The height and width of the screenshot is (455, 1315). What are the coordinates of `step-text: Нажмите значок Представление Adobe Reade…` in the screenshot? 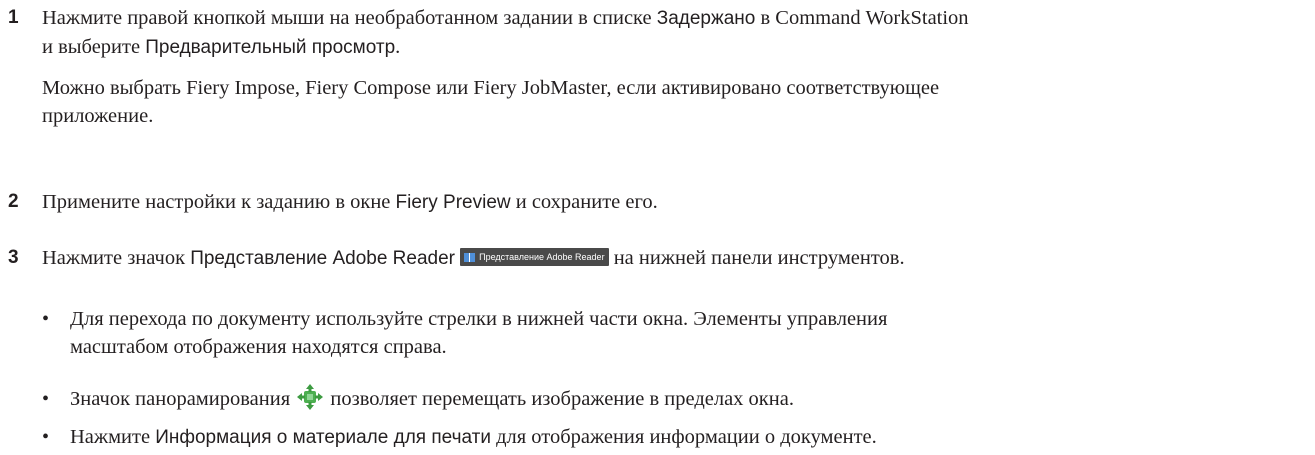 It's located at (677, 258).